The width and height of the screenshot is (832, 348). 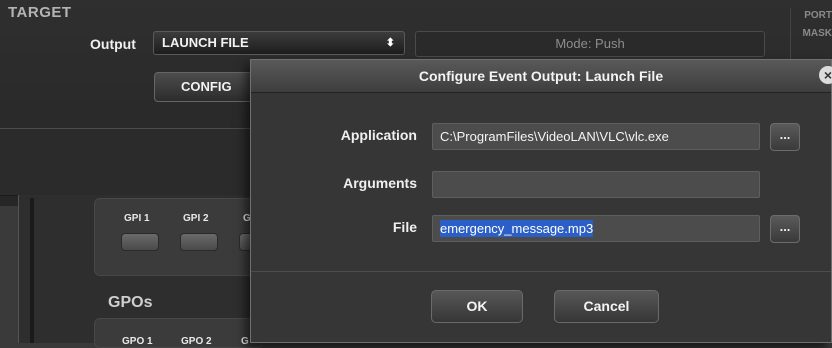 I want to click on gpo-2-label: GPO 2, so click(x=196, y=341).